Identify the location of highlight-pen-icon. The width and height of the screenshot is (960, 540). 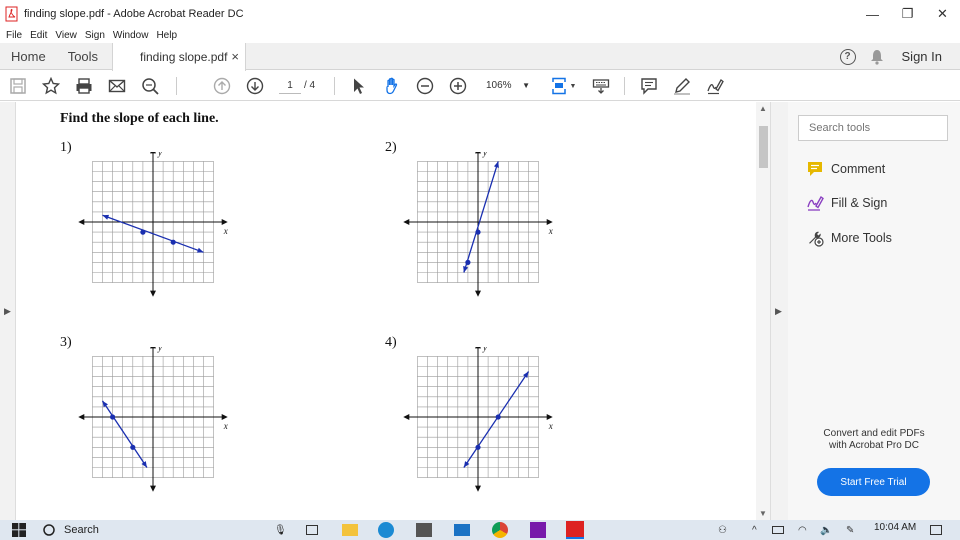
(682, 86).